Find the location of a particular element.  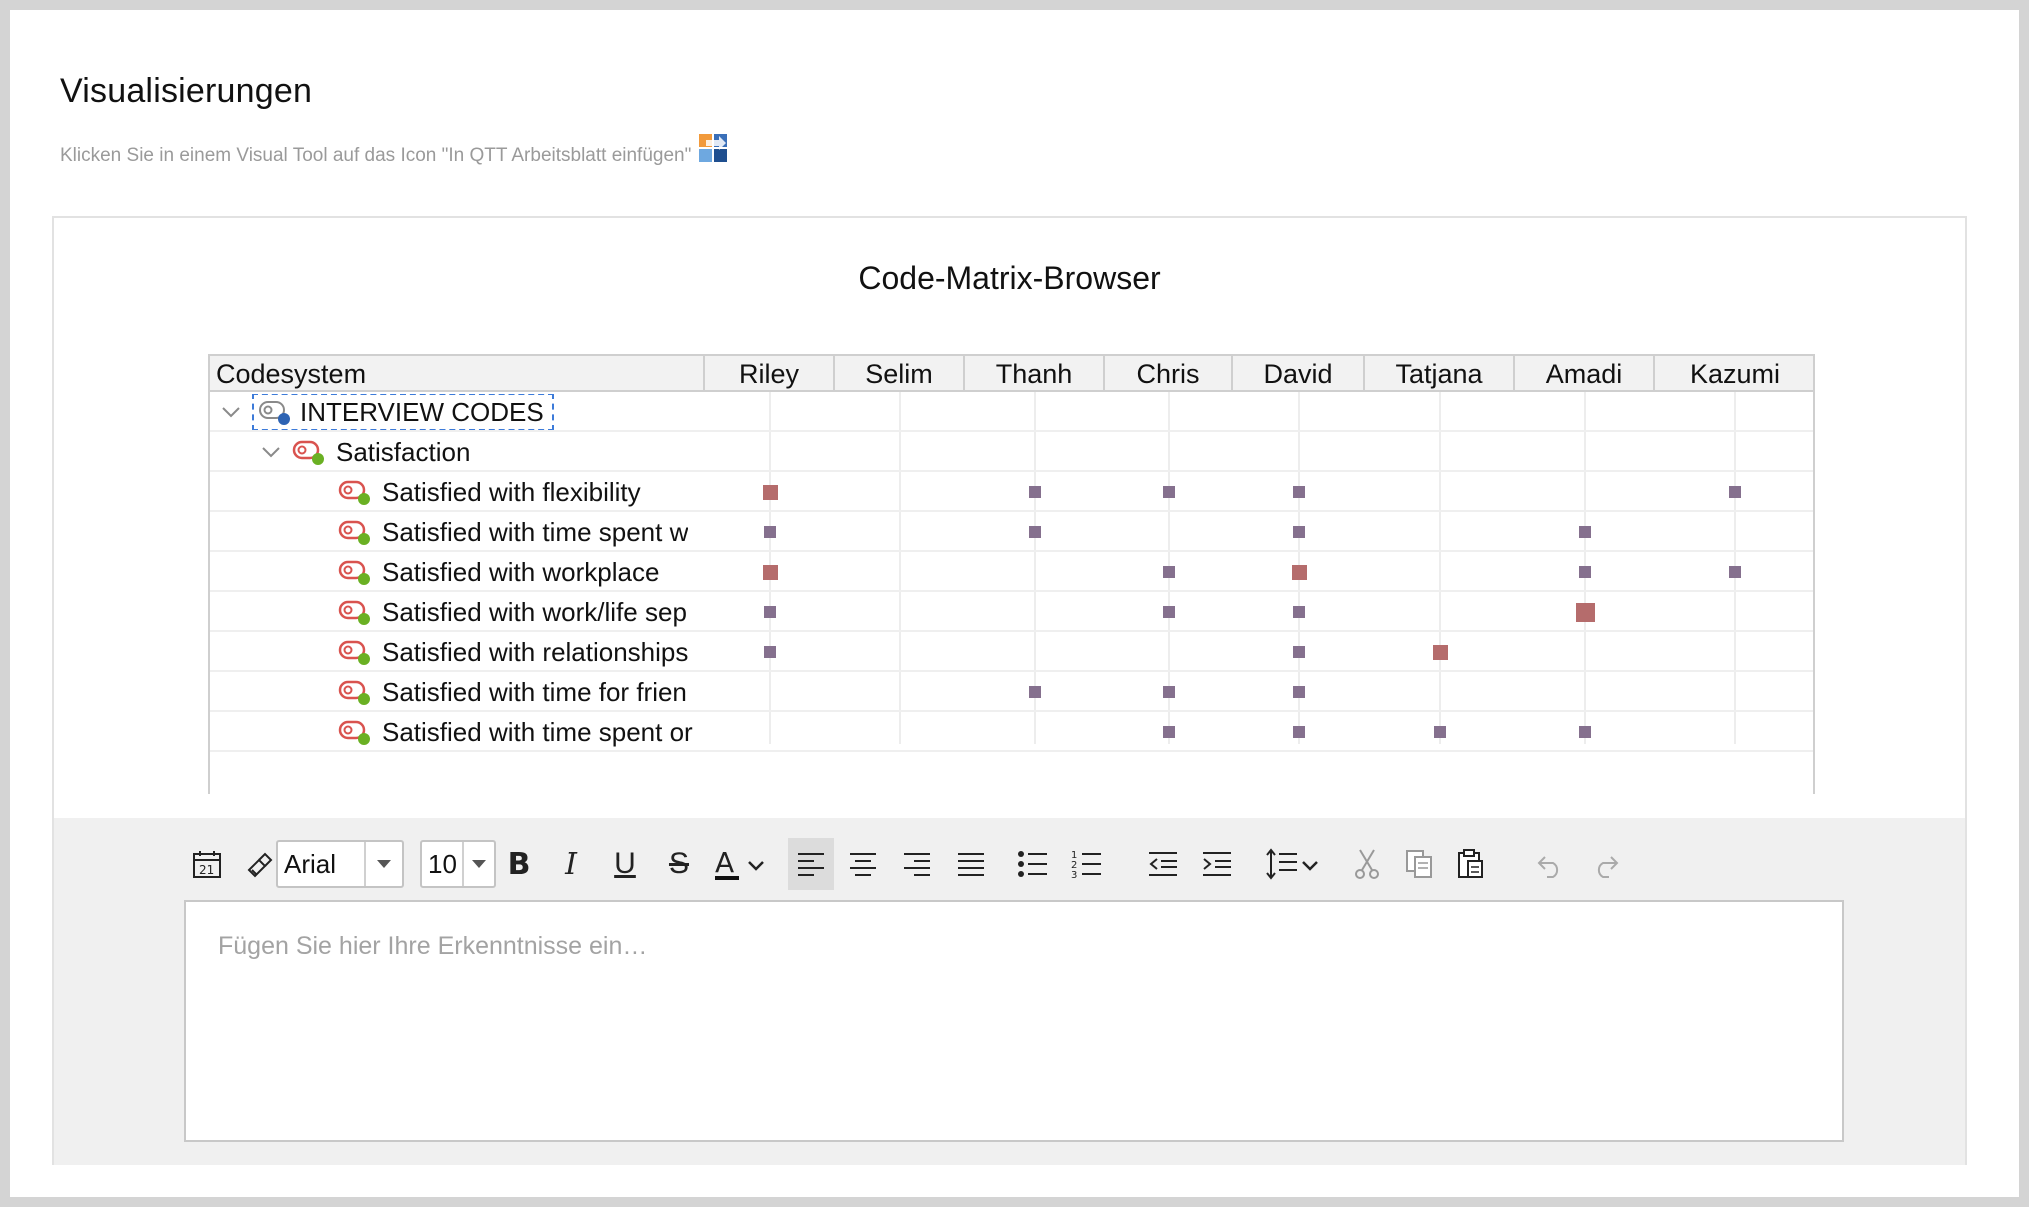

justify-icon is located at coordinates (971, 864).